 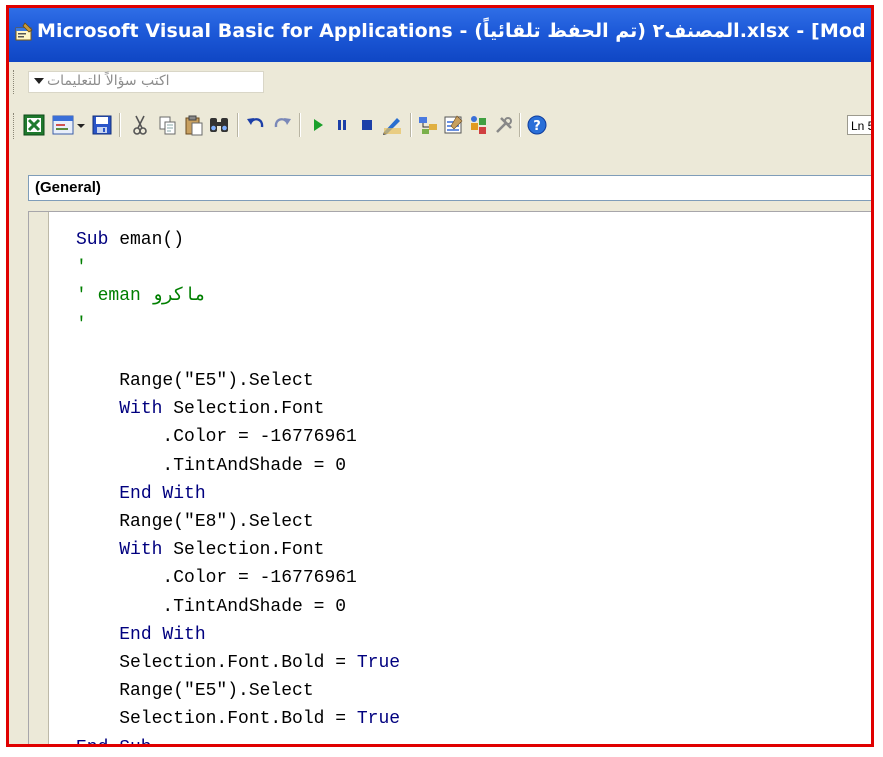 What do you see at coordinates (392, 125) in the screenshot?
I see `design-mode-icon` at bounding box center [392, 125].